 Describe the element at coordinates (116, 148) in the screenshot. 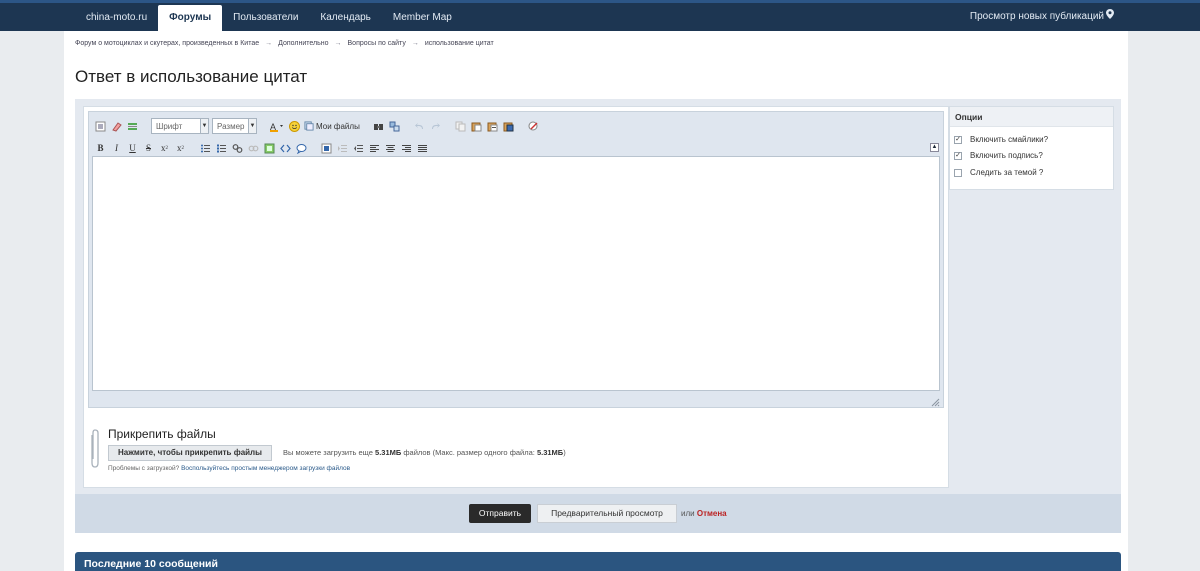

I see `italic-icon: I` at that location.